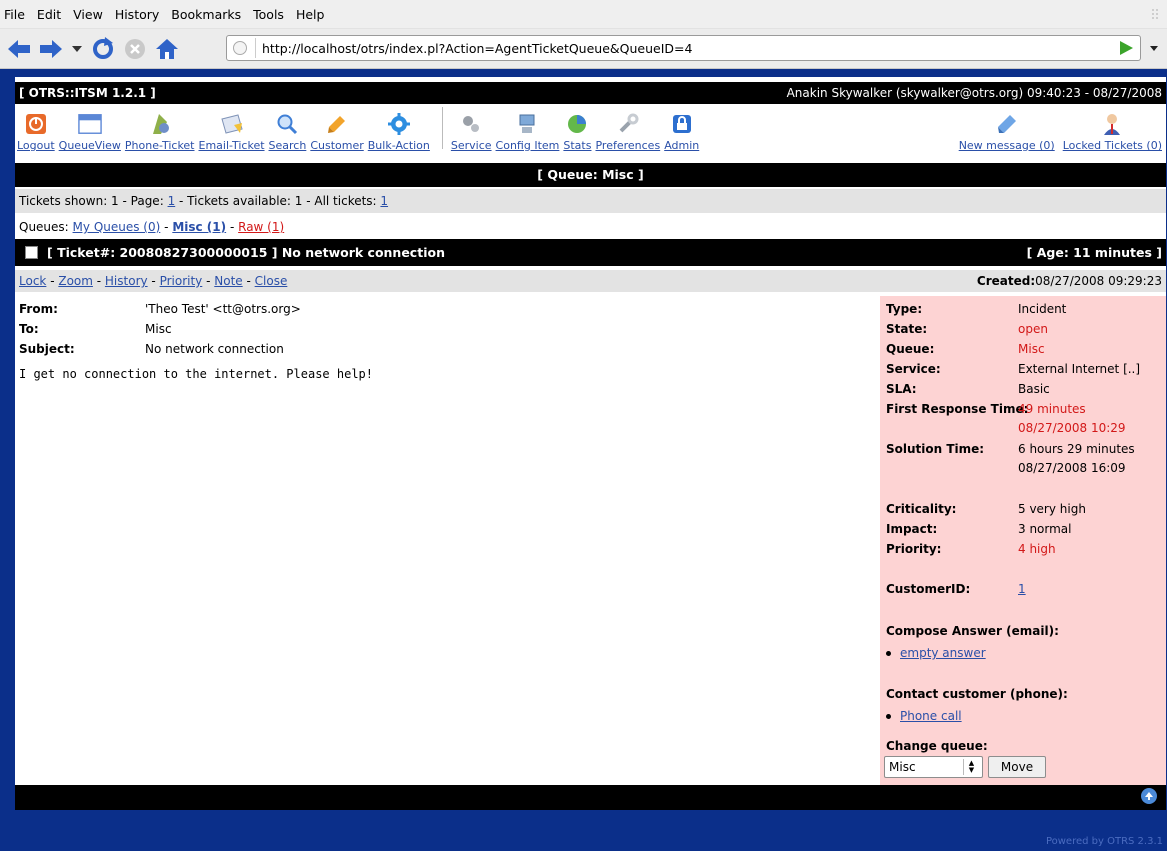  What do you see at coordinates (31, 252) in the screenshot?
I see `ticket-checkbox` at bounding box center [31, 252].